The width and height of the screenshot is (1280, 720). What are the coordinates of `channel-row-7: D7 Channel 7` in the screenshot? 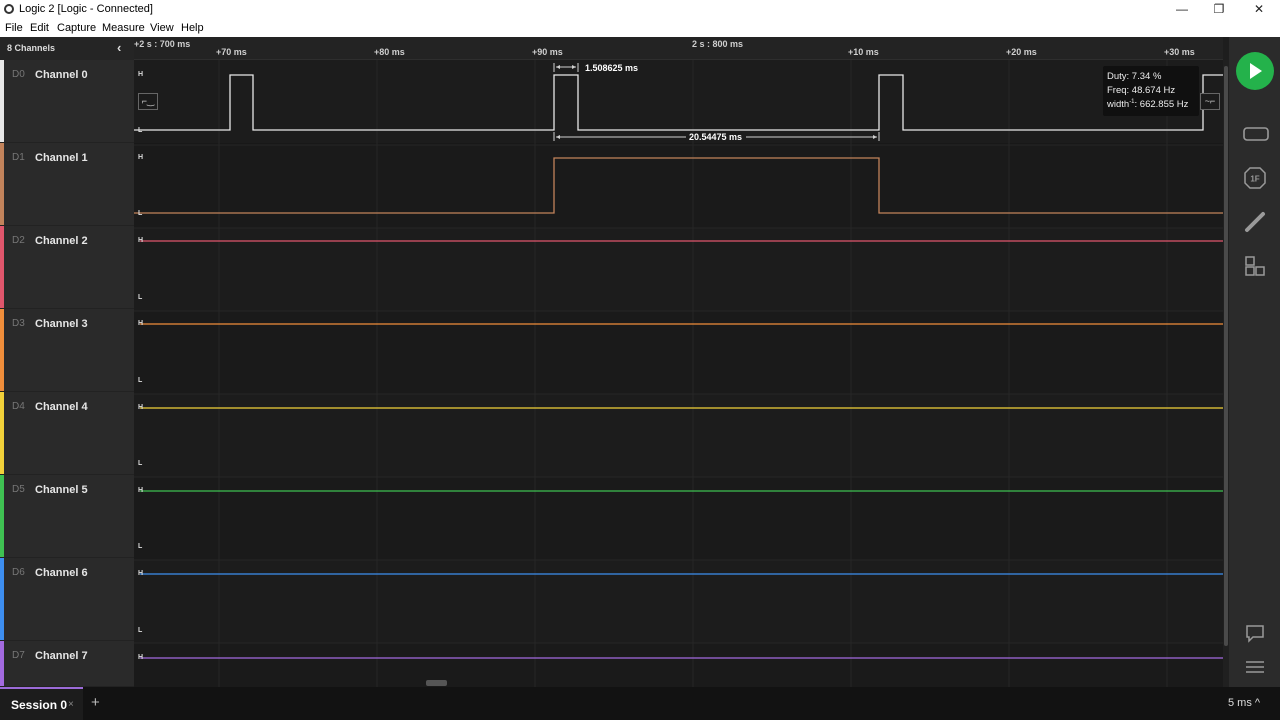 It's located at (67, 664).